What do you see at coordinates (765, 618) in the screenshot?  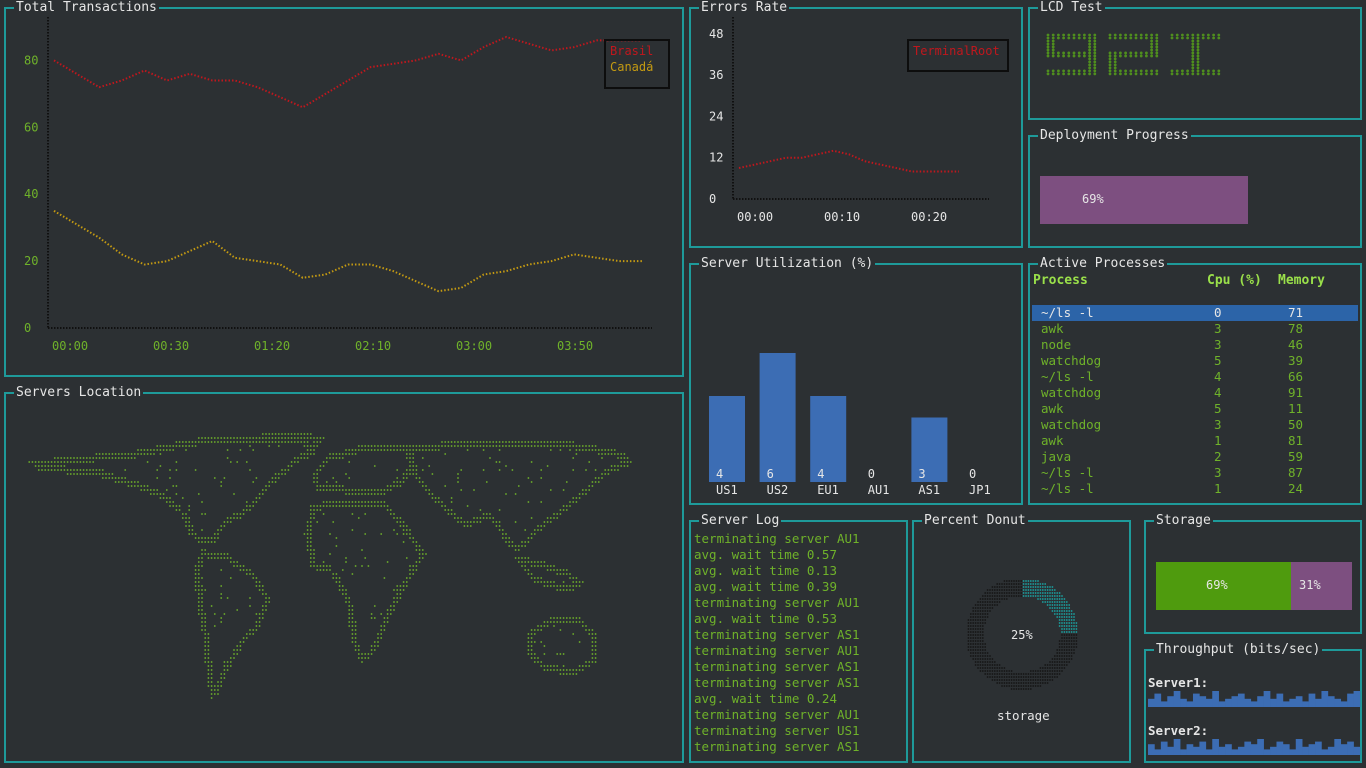 I see `log-line: avg. wait time 0.53` at bounding box center [765, 618].